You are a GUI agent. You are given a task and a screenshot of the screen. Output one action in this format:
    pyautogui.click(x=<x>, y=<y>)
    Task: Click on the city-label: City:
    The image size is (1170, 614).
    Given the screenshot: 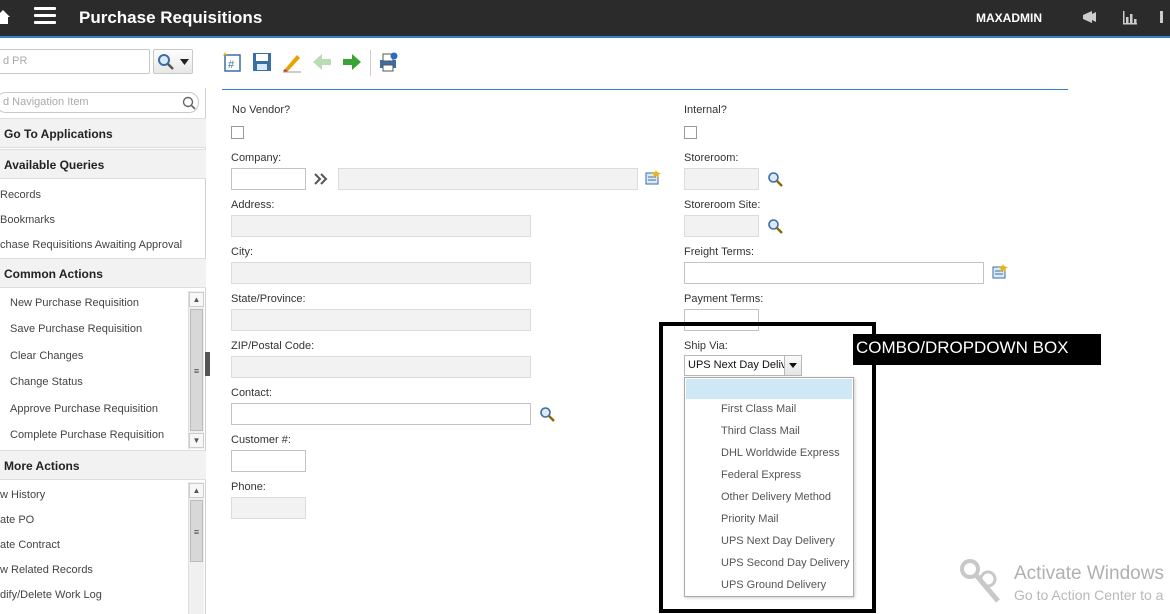 What is the action you would take?
    pyautogui.click(x=242, y=252)
    